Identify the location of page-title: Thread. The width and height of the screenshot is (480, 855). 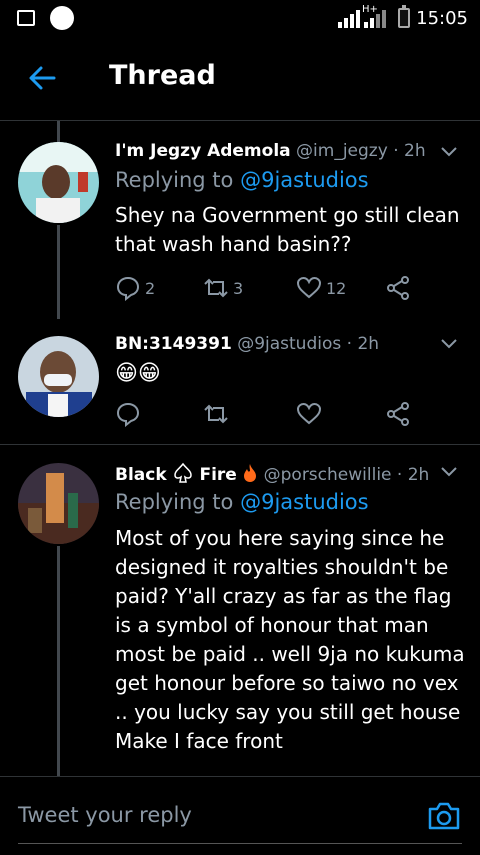
(162, 75).